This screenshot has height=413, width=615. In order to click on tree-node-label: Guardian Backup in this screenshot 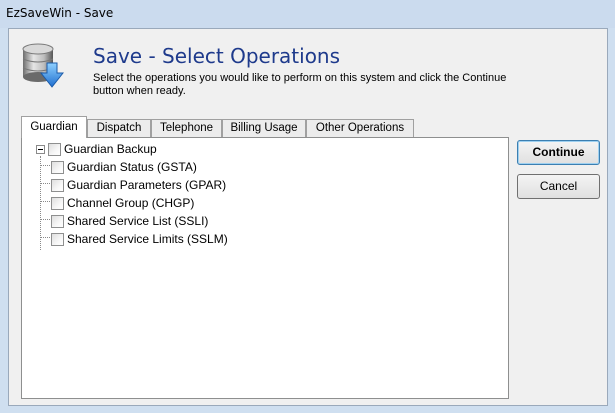, I will do `click(110, 149)`.